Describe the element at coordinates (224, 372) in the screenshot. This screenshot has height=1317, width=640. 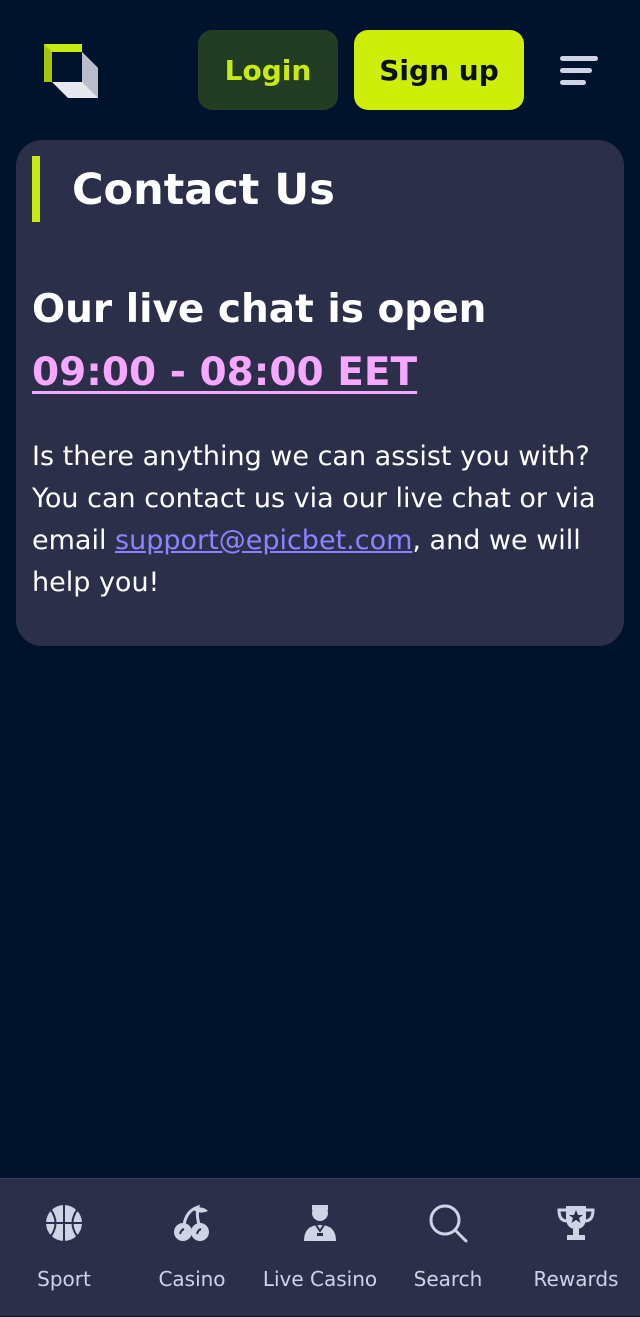
I see `live-chat-hours-link: 09:00 - 08:00 EET` at that location.